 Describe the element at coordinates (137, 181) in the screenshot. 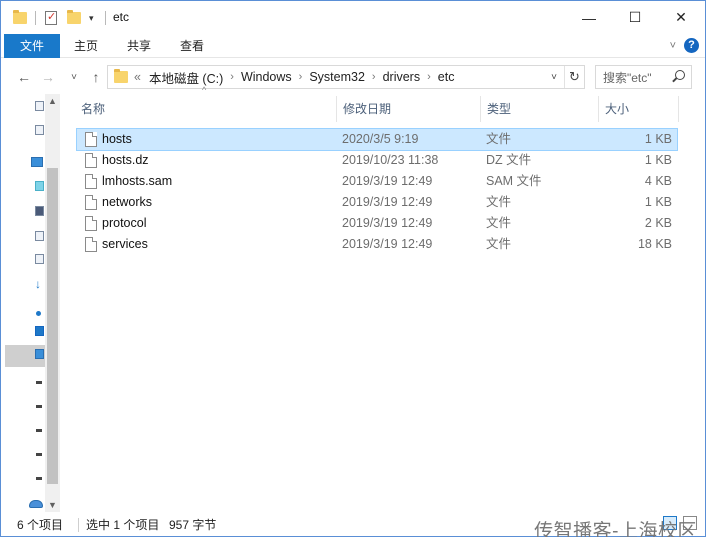

I see `file-name: lmhosts.sam` at that location.